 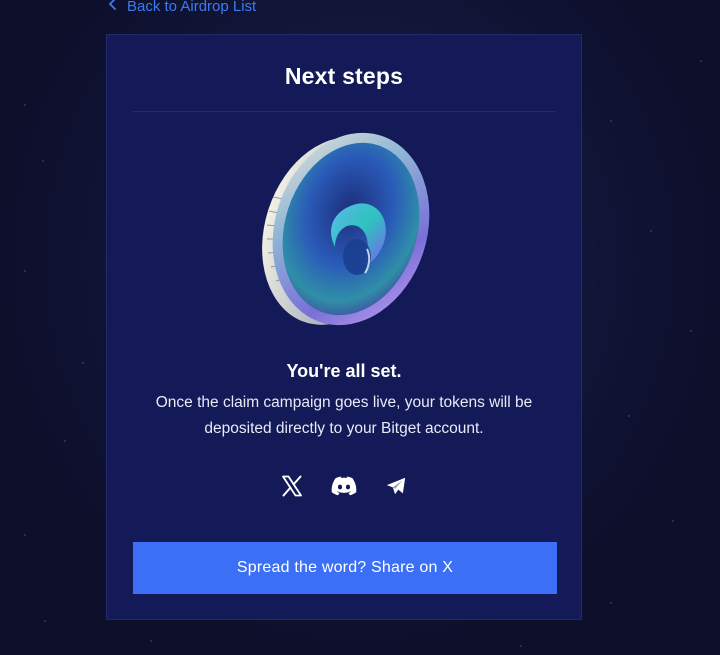 What do you see at coordinates (345, 229) in the screenshot?
I see `coin-icon` at bounding box center [345, 229].